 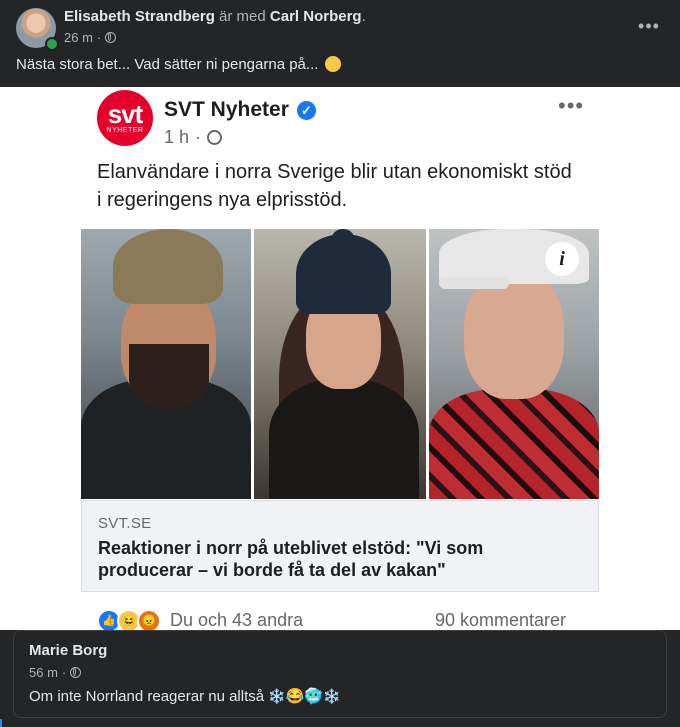 What do you see at coordinates (147, 696) in the screenshot?
I see `comment-text-body: Om inte Norrland reagerar nu alltså` at bounding box center [147, 696].